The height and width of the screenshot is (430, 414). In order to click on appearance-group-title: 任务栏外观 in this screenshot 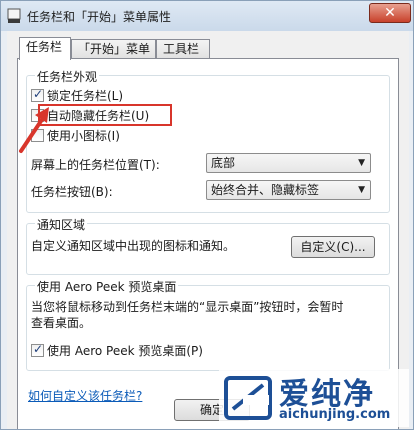, I will do `click(67, 76)`.